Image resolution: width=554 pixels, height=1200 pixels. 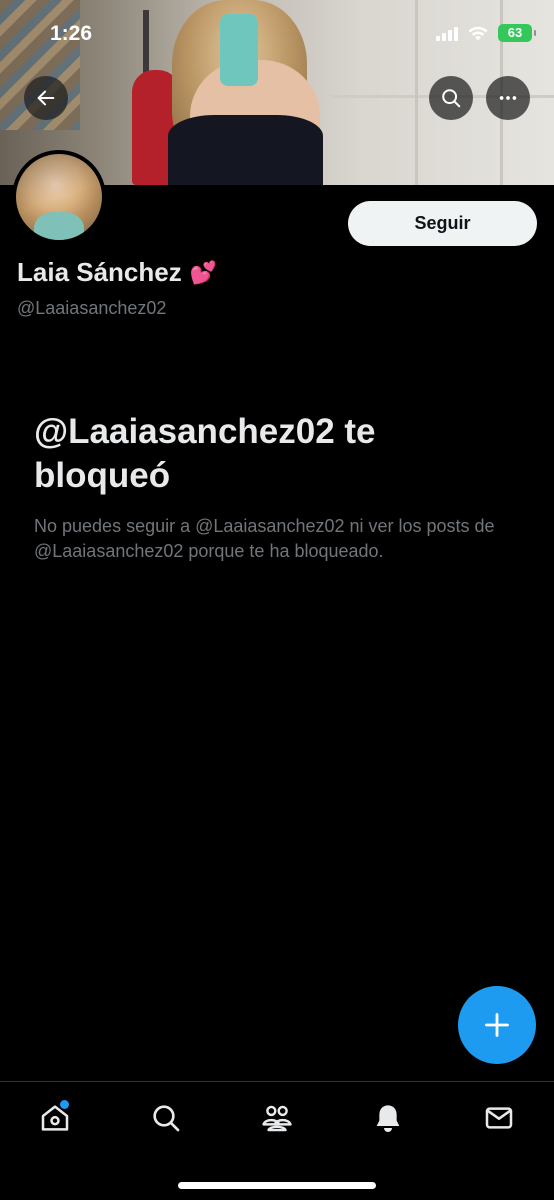 What do you see at coordinates (442, 223) in the screenshot?
I see `follow-button: Seguir` at bounding box center [442, 223].